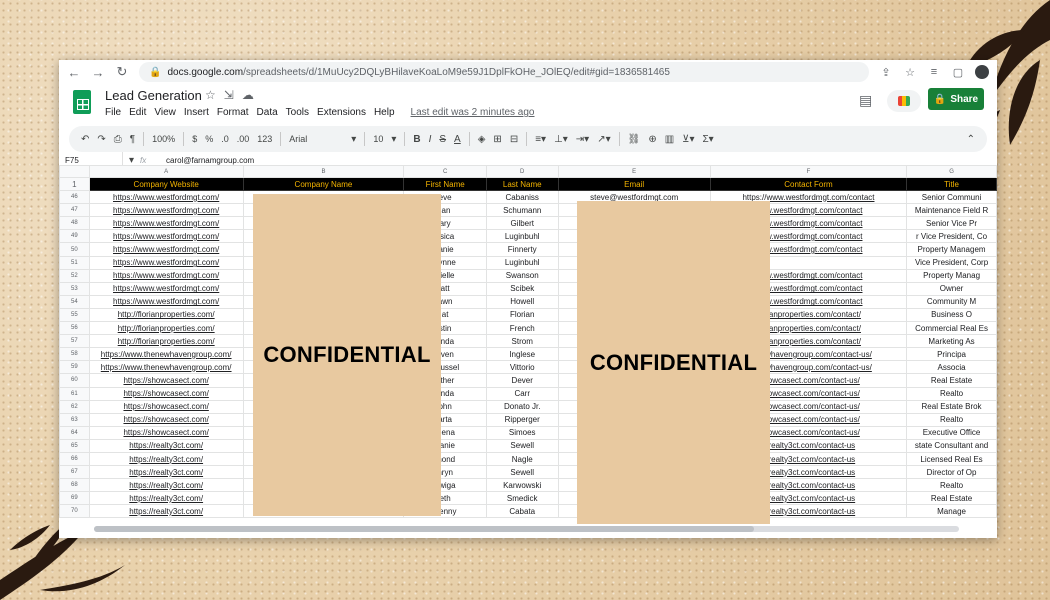 This screenshot has height=600, width=1050. I want to click on strikethrough-button: S, so click(442, 139).